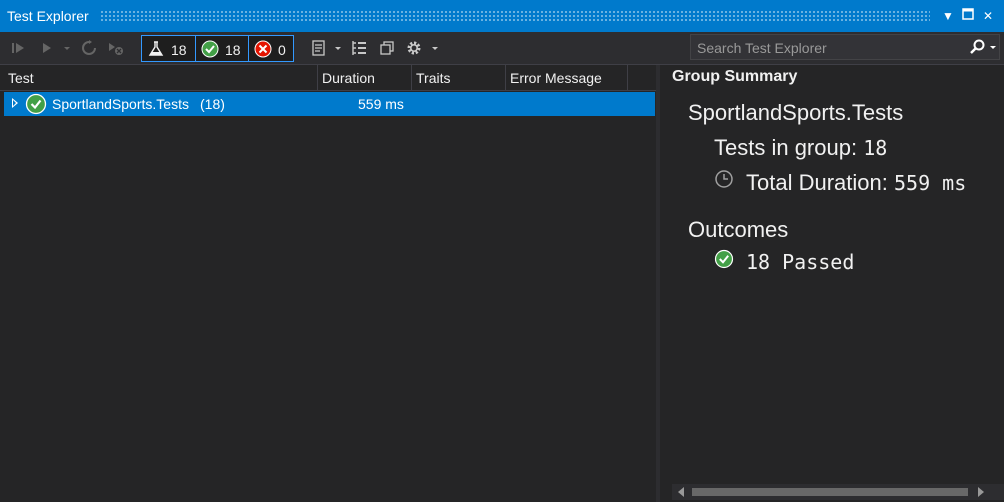  I want to click on run-all-icon, so click(19, 48).